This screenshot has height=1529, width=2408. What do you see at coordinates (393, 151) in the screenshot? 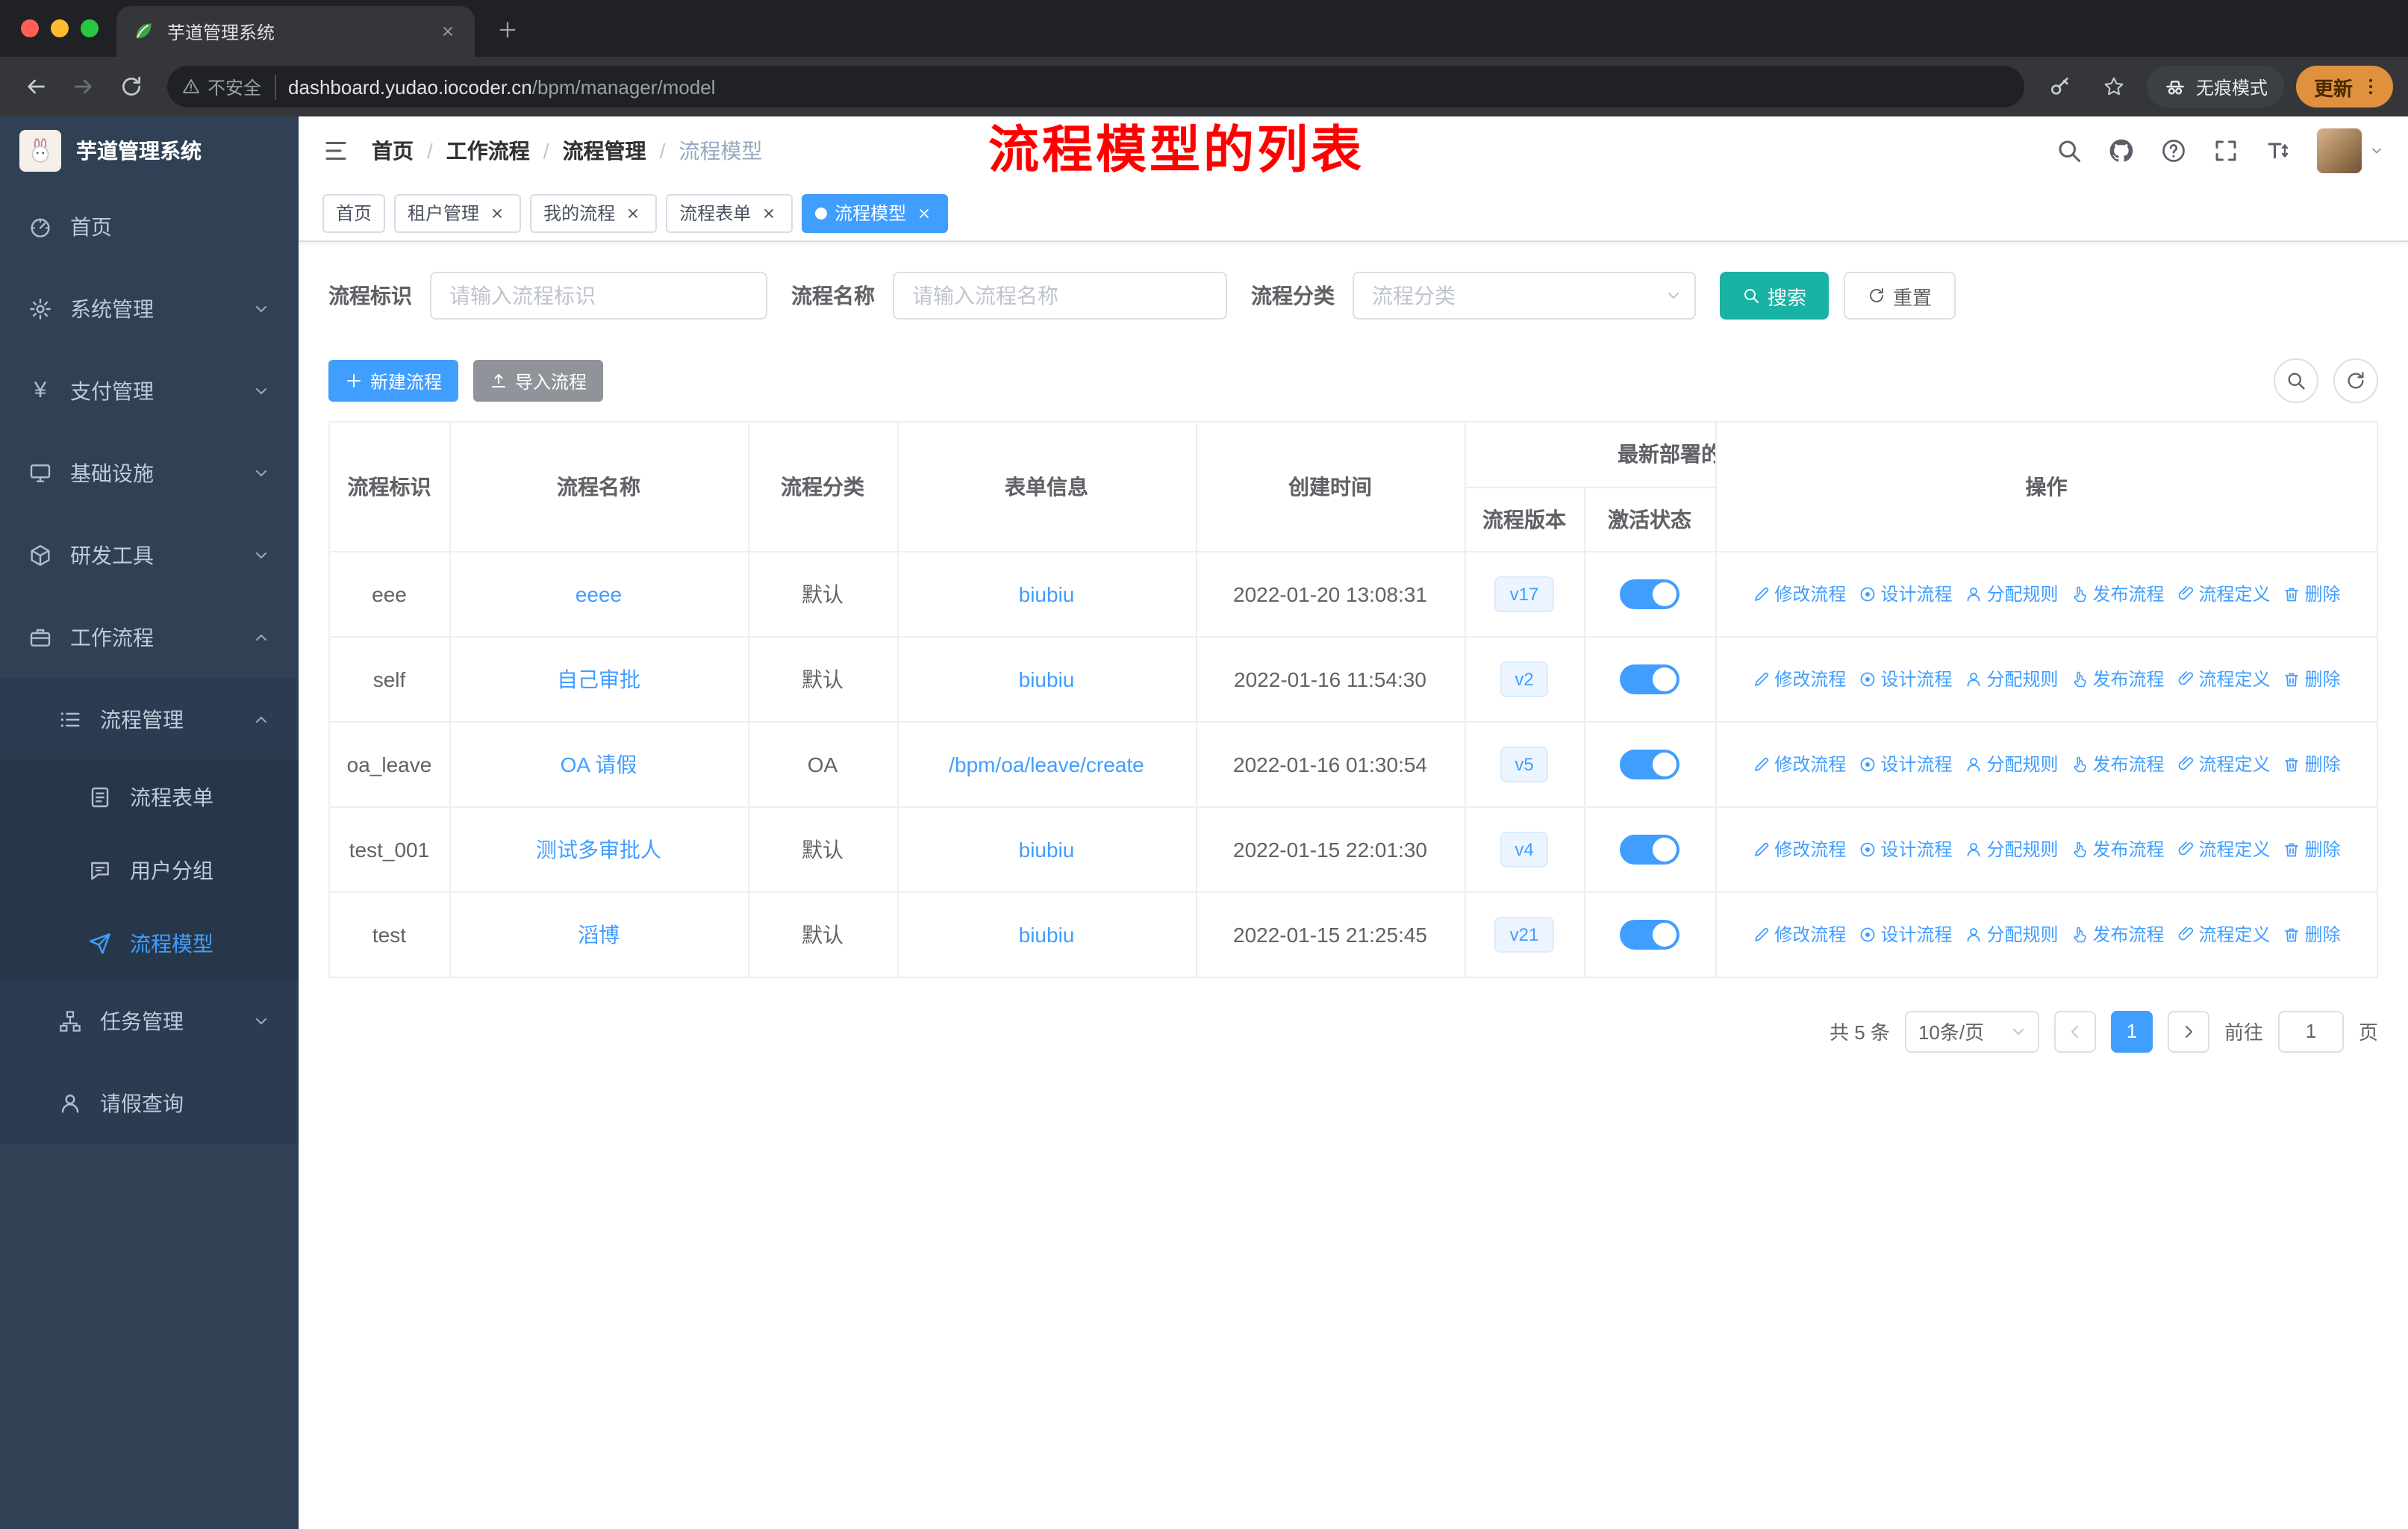
I see `breadcrumb-home: 首页` at bounding box center [393, 151].